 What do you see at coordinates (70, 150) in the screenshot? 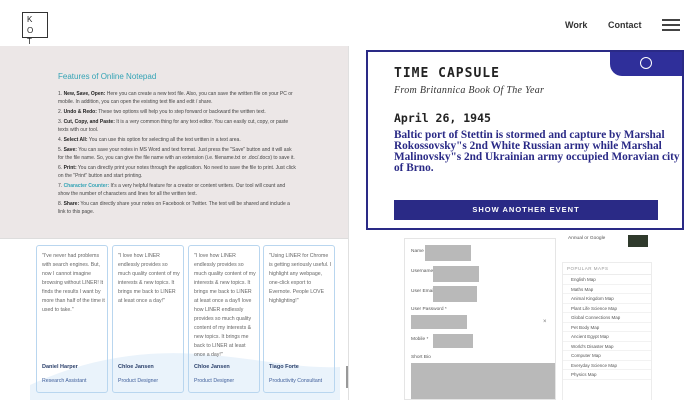
I see `feature-title: Save:` at bounding box center [70, 150].